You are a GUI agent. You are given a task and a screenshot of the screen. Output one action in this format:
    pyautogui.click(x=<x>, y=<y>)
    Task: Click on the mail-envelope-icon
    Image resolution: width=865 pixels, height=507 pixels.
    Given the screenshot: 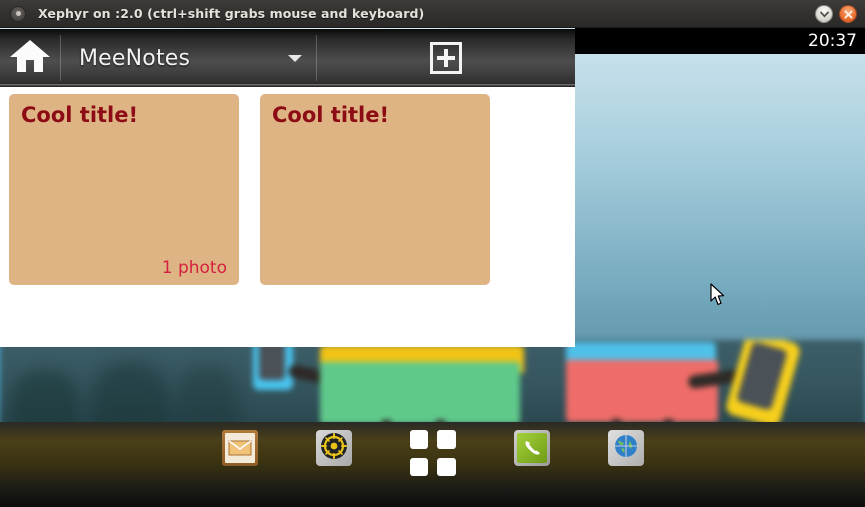 What is the action you would take?
    pyautogui.click(x=239, y=448)
    